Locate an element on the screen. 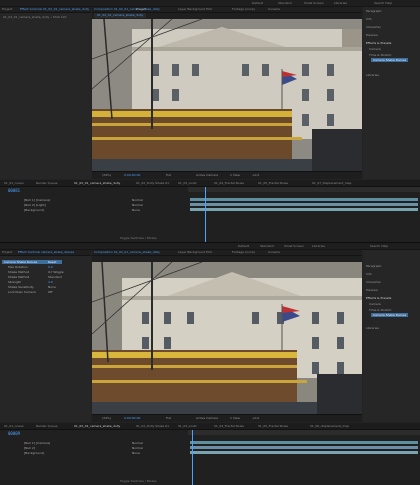 Image resolution: width=420 pixels, height=485 pixels. rp-camera: Camera is located at coordinates (375, 304).